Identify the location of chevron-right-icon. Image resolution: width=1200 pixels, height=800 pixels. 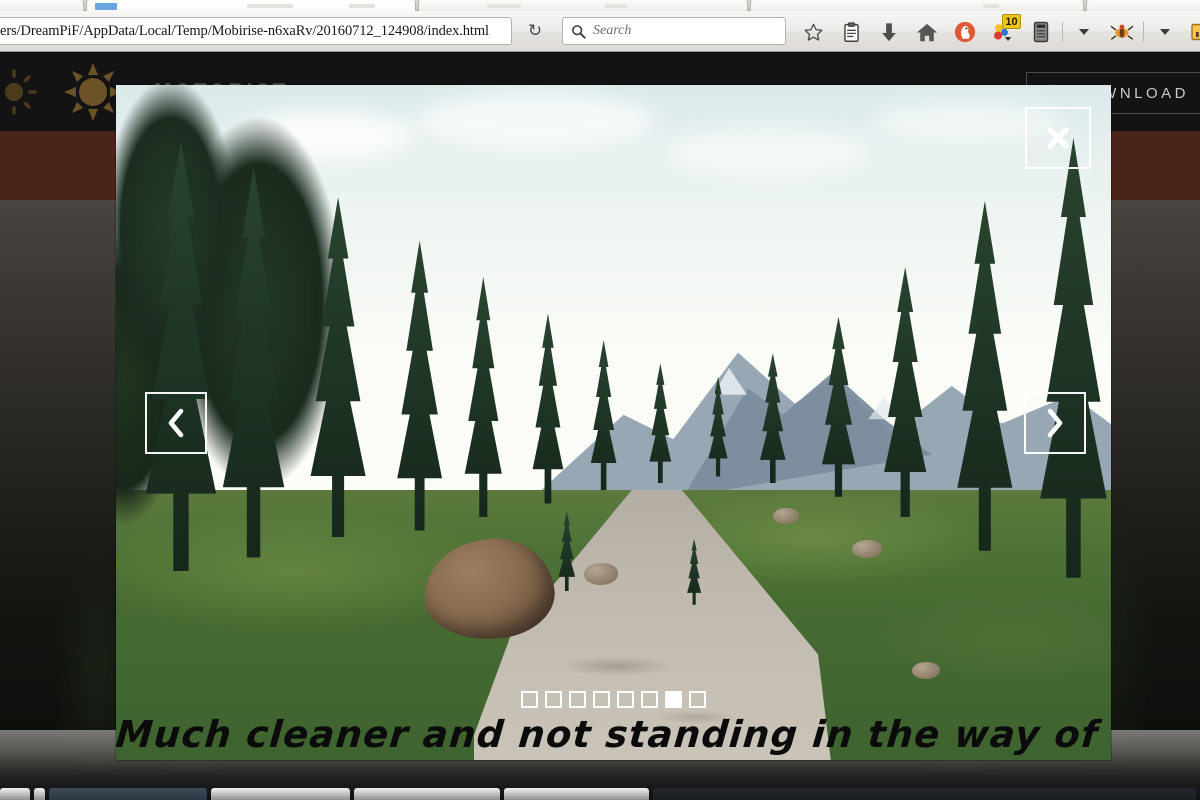
(1055, 422).